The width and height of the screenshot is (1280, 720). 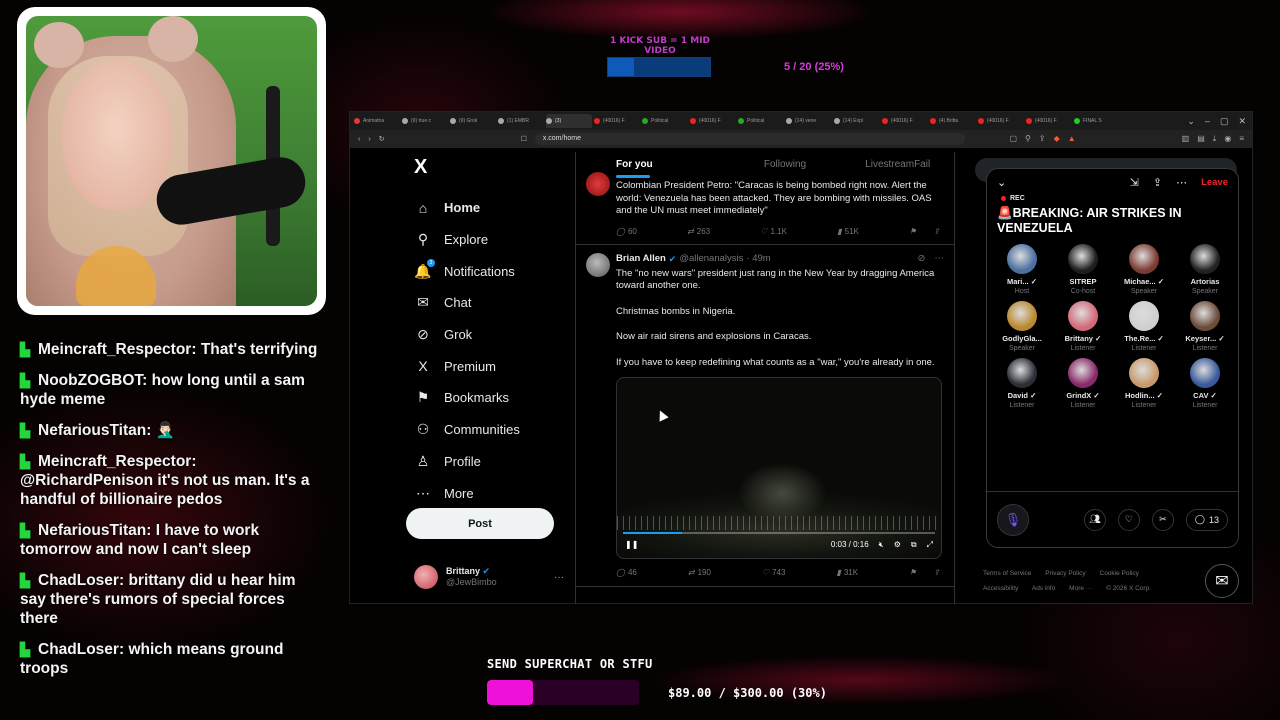 What do you see at coordinates (486, 303) in the screenshot?
I see `sidebar-item-chat: ✉ Chat` at bounding box center [486, 303].